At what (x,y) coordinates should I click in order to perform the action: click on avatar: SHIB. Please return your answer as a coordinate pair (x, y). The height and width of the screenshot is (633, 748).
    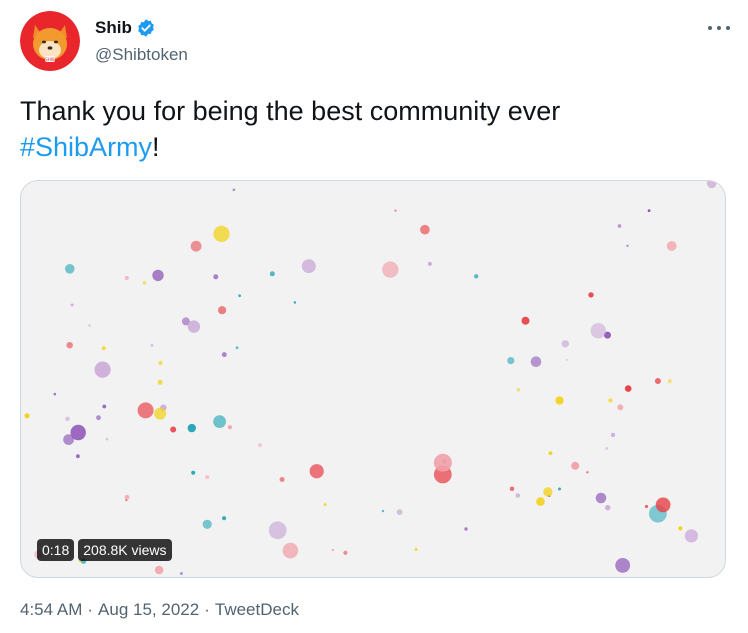
    Looking at the image, I should click on (50, 41).